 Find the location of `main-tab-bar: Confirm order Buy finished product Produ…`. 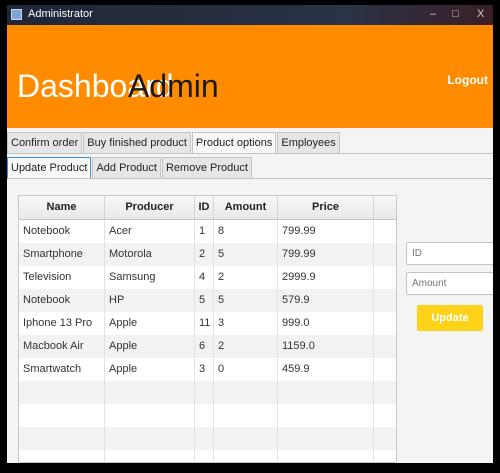

main-tab-bar: Confirm order Buy finished product Produ… is located at coordinates (174, 143).